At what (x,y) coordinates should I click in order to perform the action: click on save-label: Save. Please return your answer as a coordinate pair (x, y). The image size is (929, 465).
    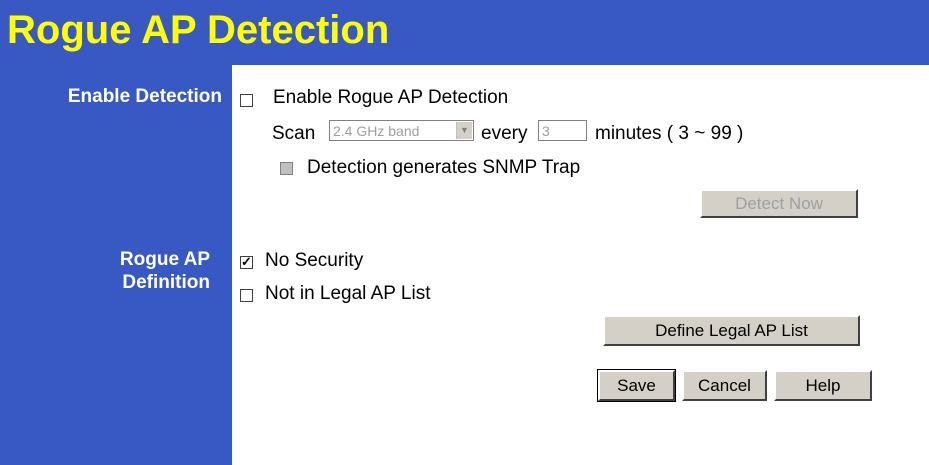
    Looking at the image, I should click on (636, 385).